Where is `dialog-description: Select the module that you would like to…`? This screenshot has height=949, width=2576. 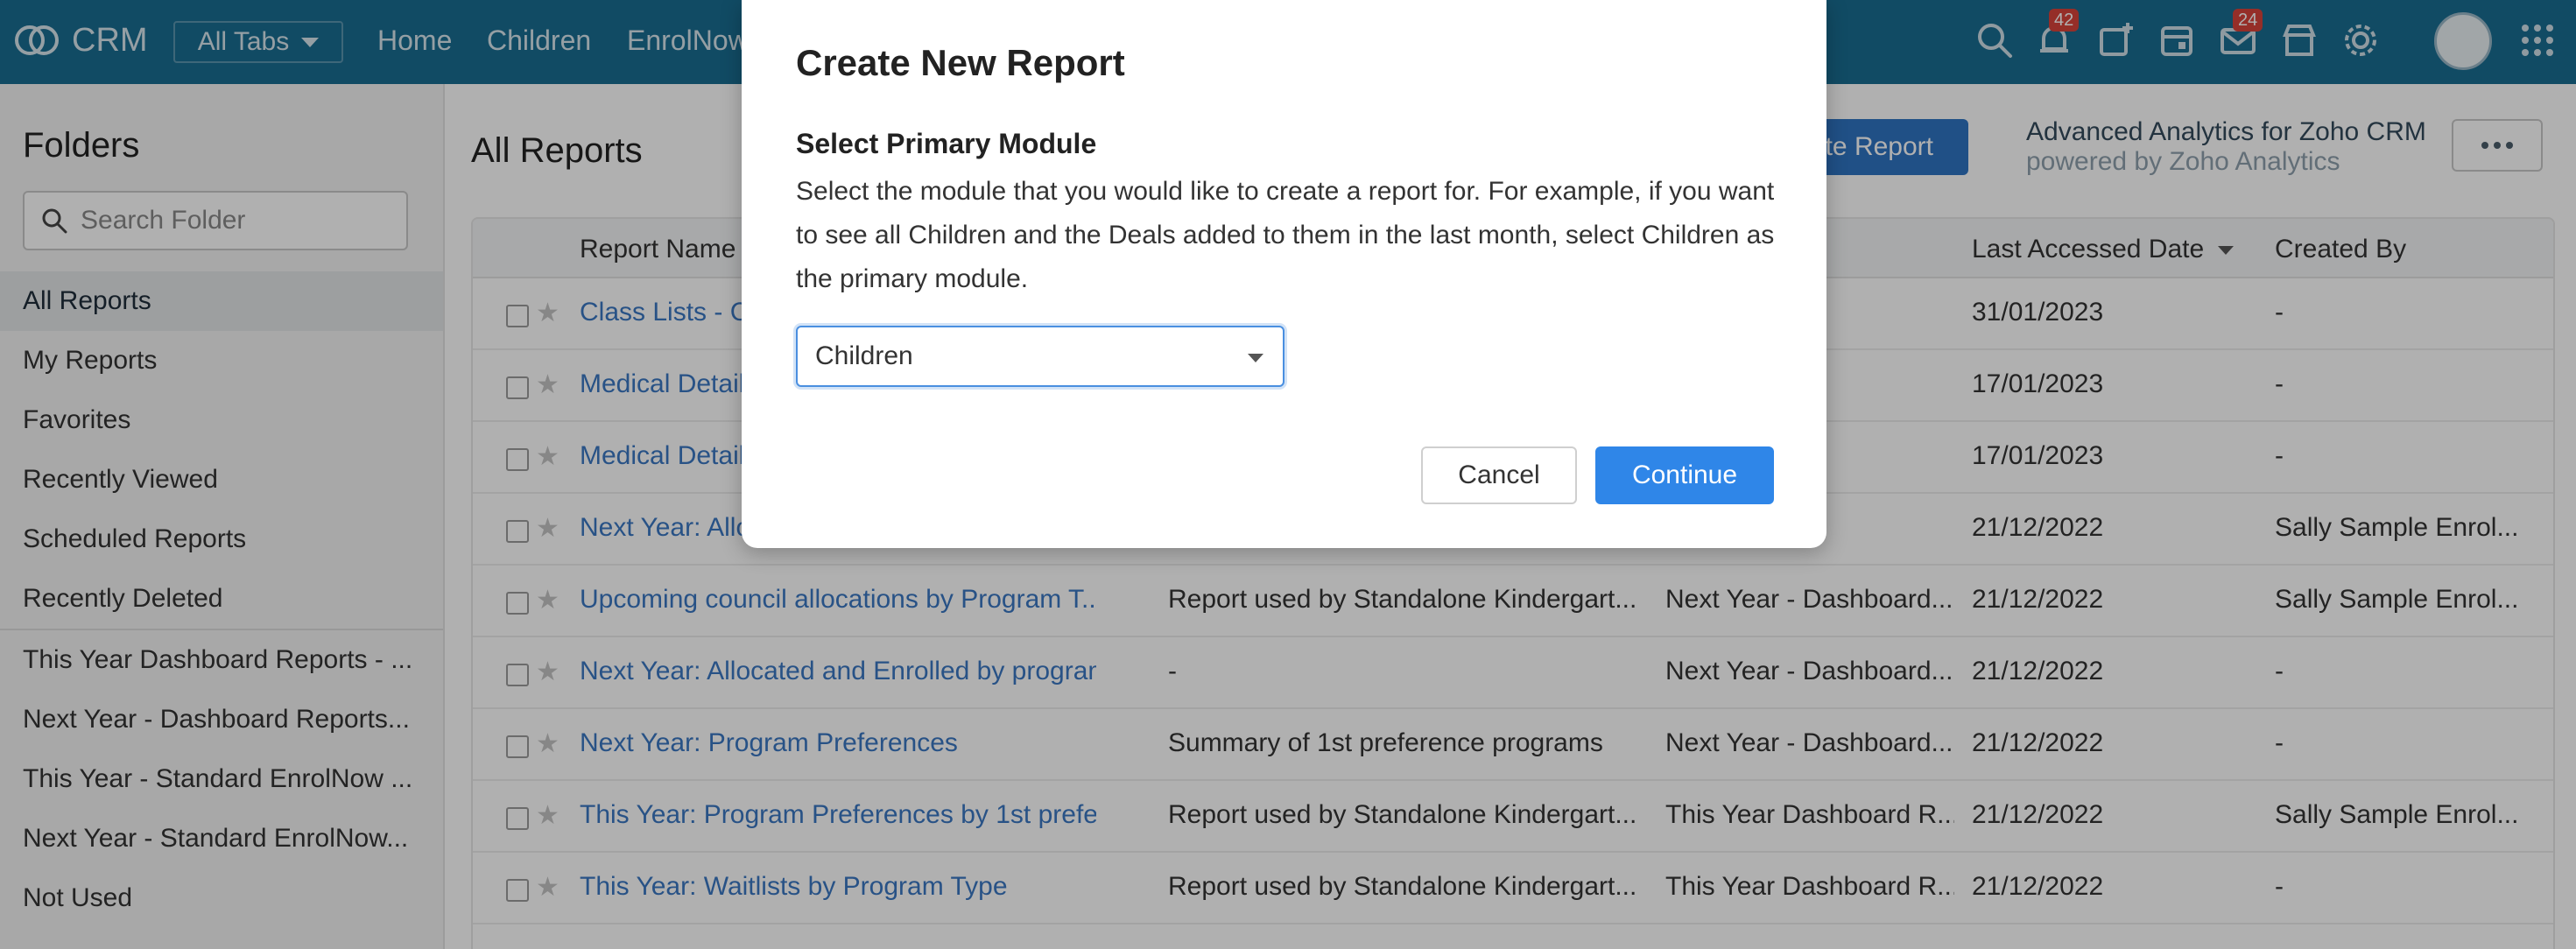
dialog-description: Select the module that you would like to… is located at coordinates (1285, 235).